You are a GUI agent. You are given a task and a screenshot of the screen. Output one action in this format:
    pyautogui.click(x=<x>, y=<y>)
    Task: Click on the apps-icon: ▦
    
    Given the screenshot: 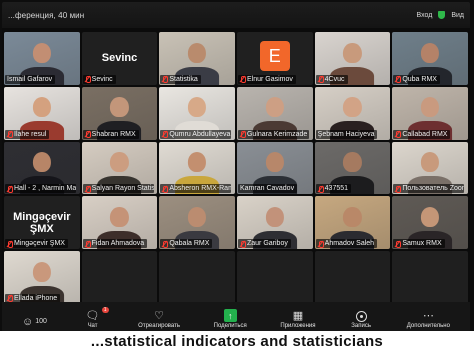 What is the action you would take?
    pyautogui.click(x=298, y=316)
    